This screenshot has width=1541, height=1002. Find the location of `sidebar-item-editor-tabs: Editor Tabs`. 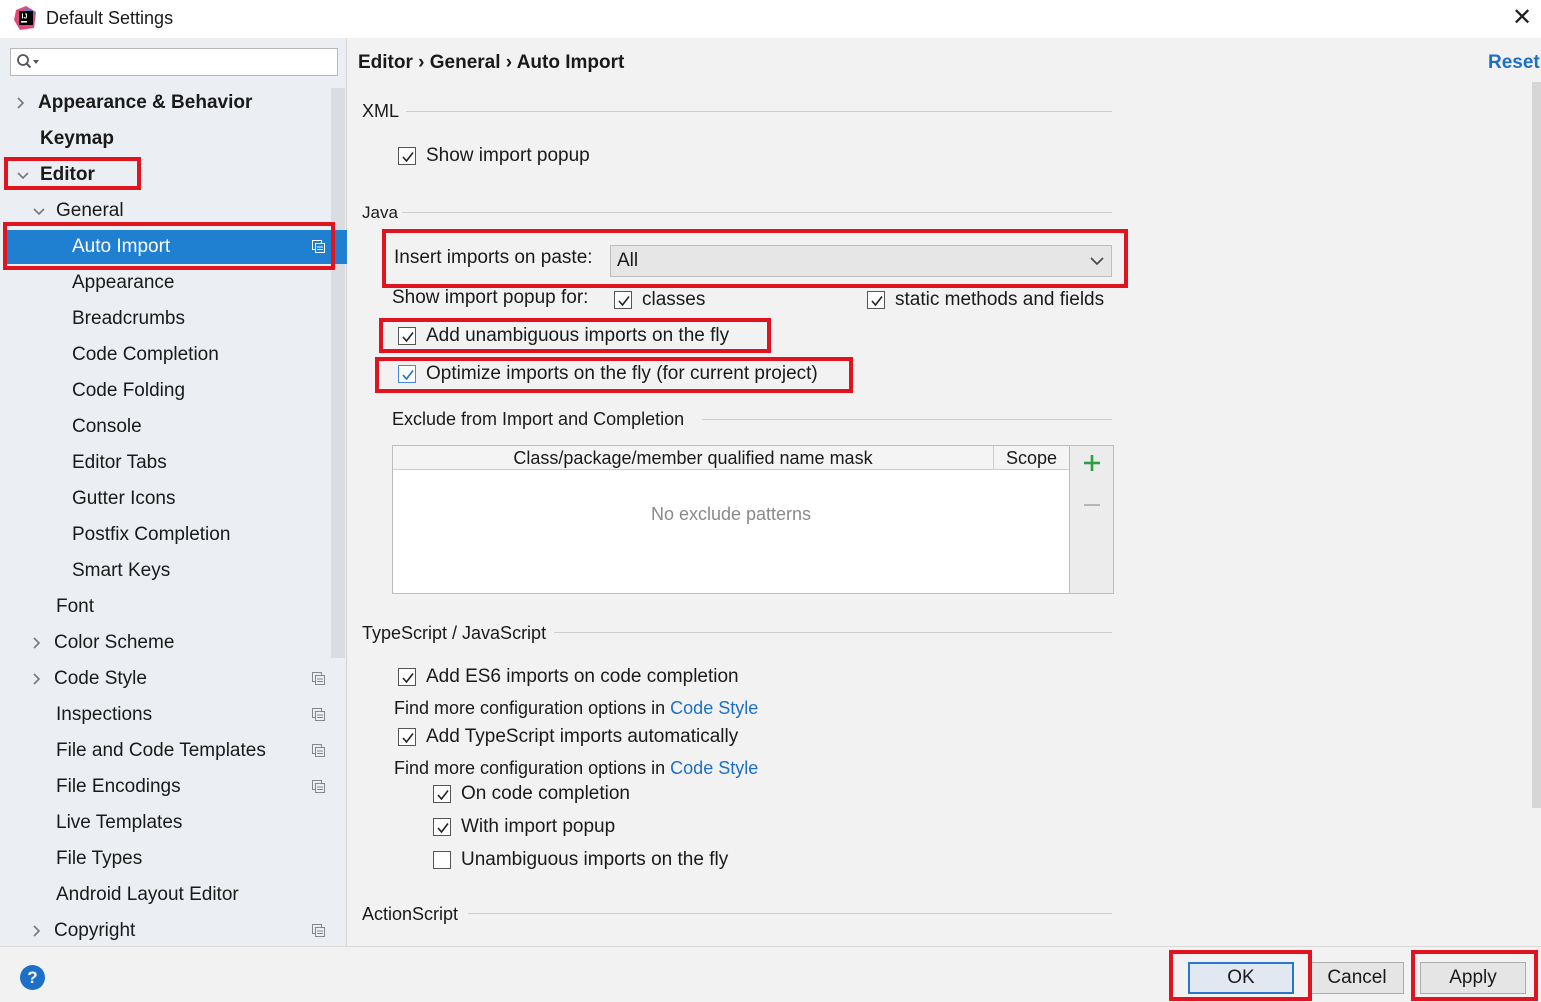

sidebar-item-editor-tabs: Editor Tabs is located at coordinates (165, 463).